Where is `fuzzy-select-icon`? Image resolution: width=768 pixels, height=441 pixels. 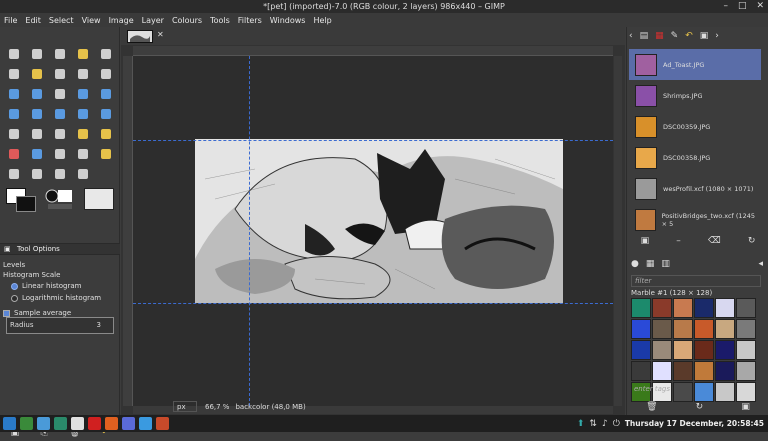
fuzzy-select-icon is located at coordinates (82, 54).